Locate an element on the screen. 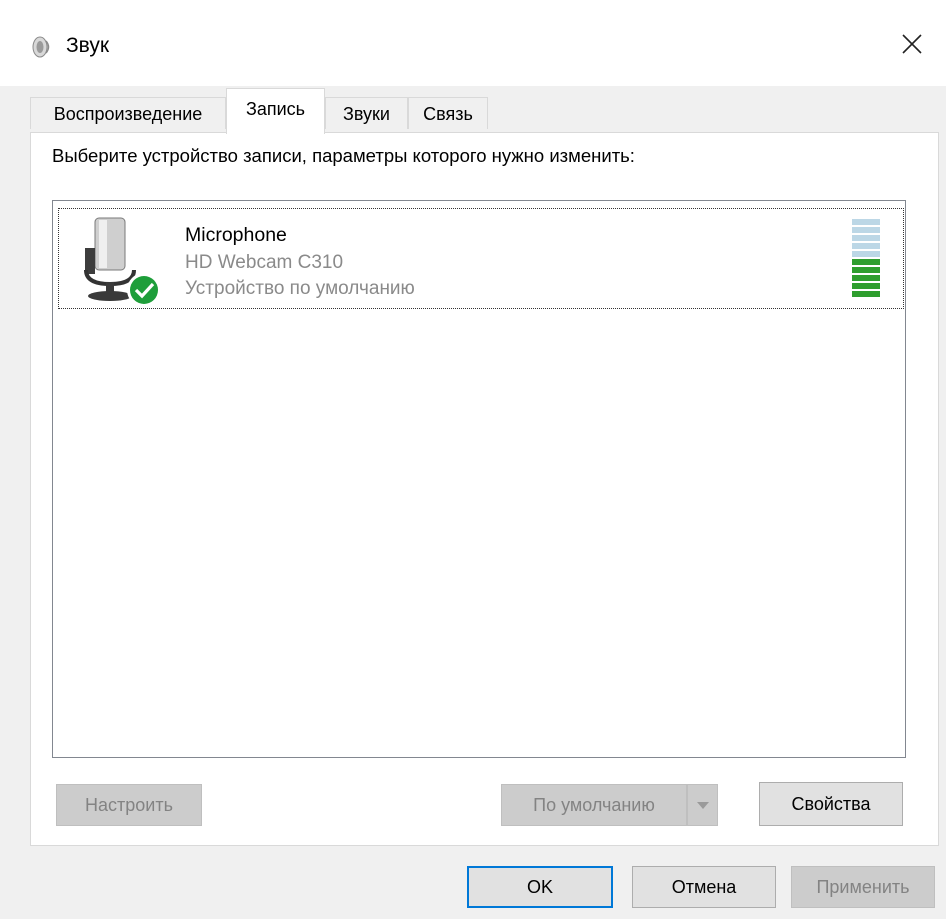  cancel-button: Отмена is located at coordinates (704, 887).